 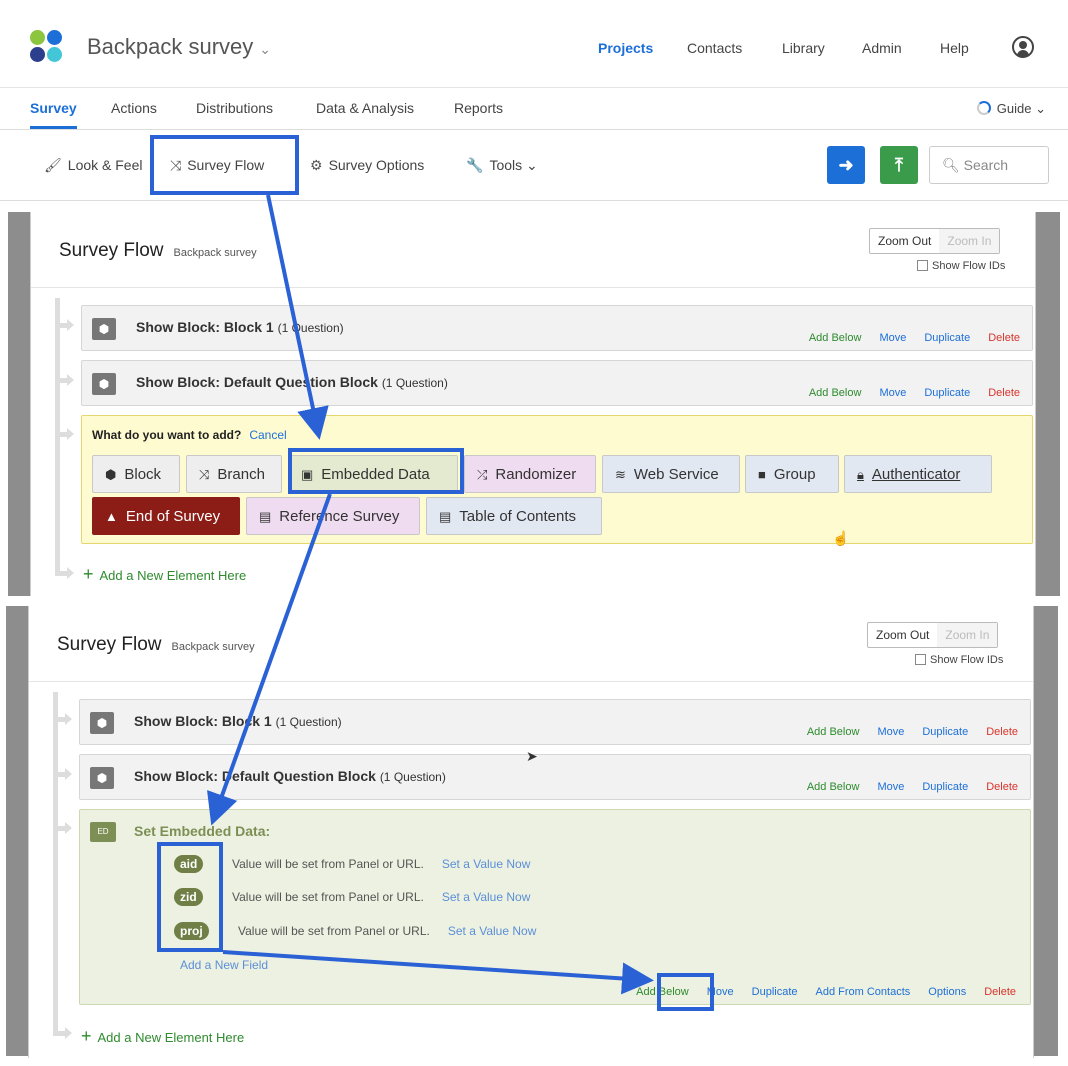 What do you see at coordinates (297, 317) in the screenshot?
I see `arrow-to-embedded-data` at bounding box center [297, 317].